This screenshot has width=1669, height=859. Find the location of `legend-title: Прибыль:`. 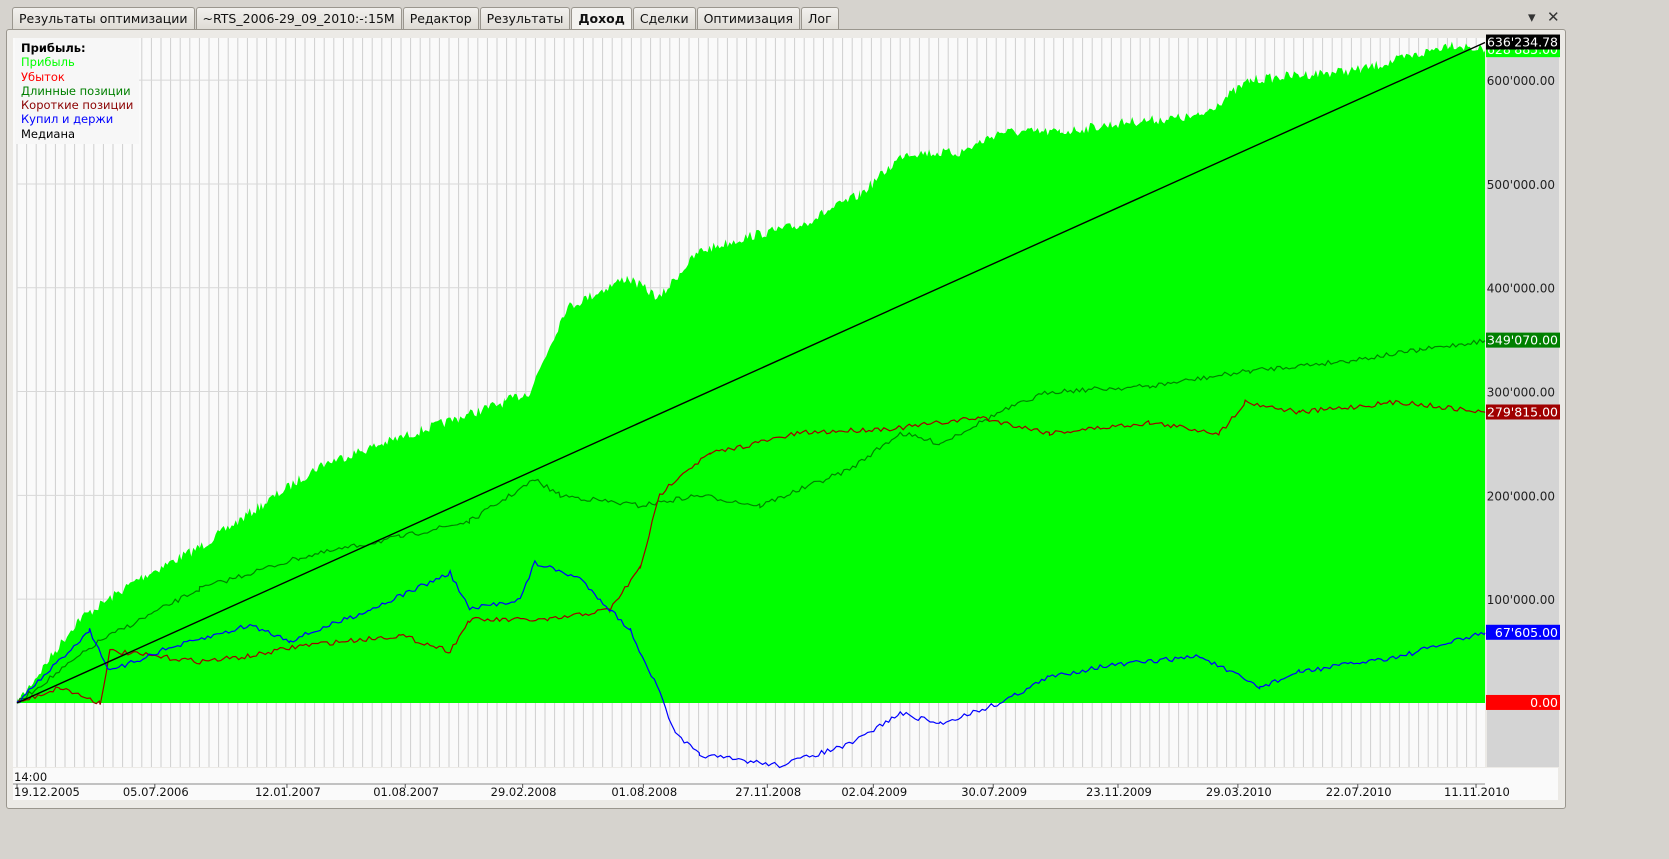

legend-title: Прибыль: is located at coordinates (53, 48).